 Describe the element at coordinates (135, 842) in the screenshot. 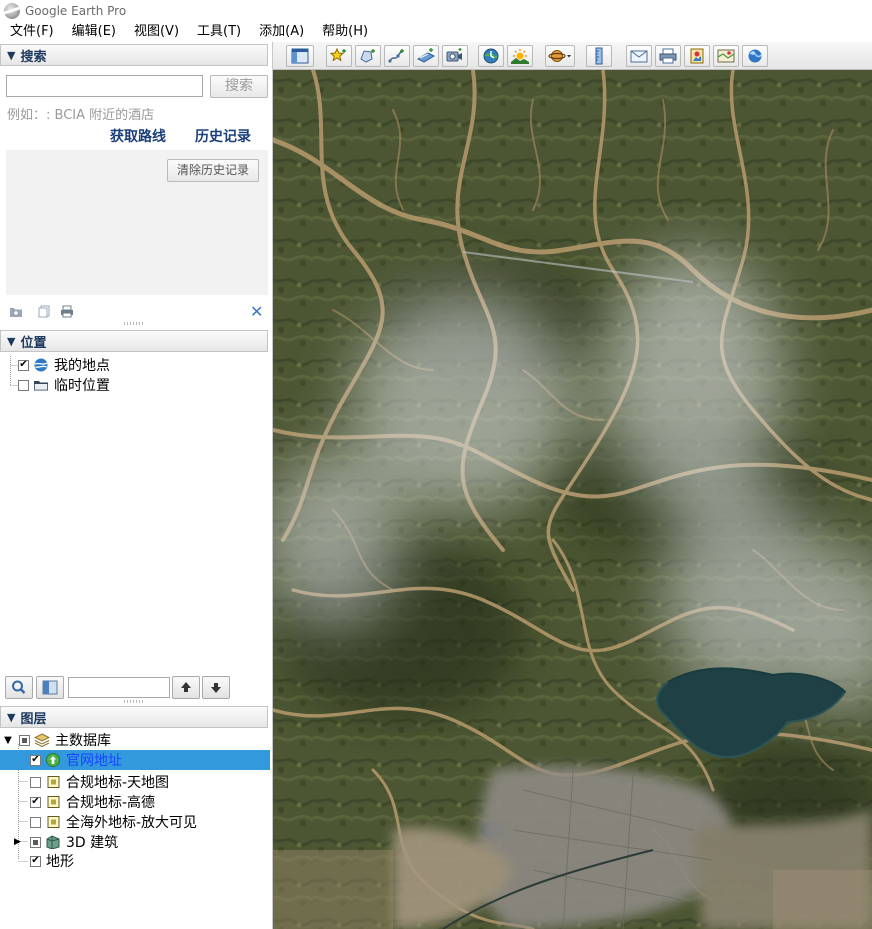

I see `layer-item-3d-buildings: ▶ 3D 建筑` at that location.